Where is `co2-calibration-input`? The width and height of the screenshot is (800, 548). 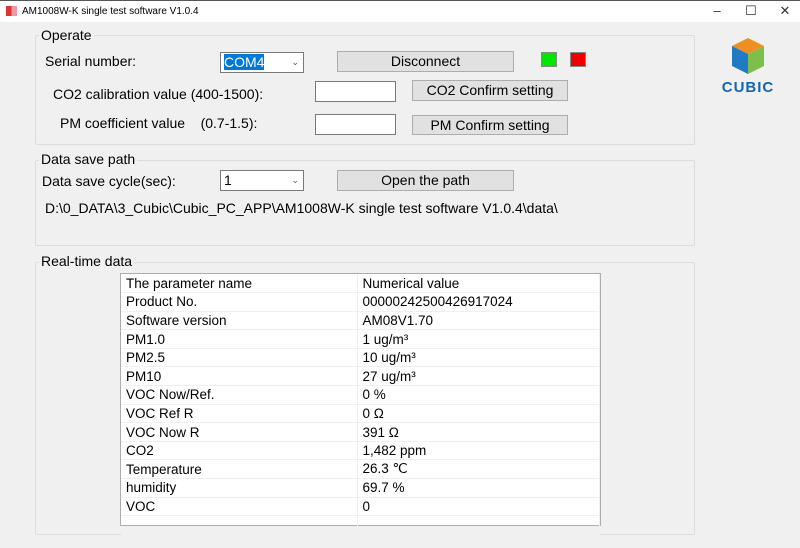 co2-calibration-input is located at coordinates (355, 91).